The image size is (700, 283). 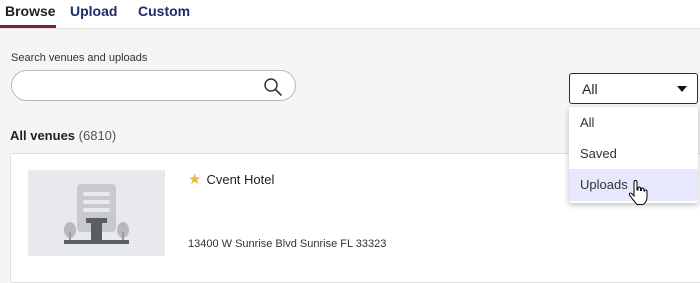 What do you see at coordinates (682, 89) in the screenshot?
I see `chevron-down-icon` at bounding box center [682, 89].